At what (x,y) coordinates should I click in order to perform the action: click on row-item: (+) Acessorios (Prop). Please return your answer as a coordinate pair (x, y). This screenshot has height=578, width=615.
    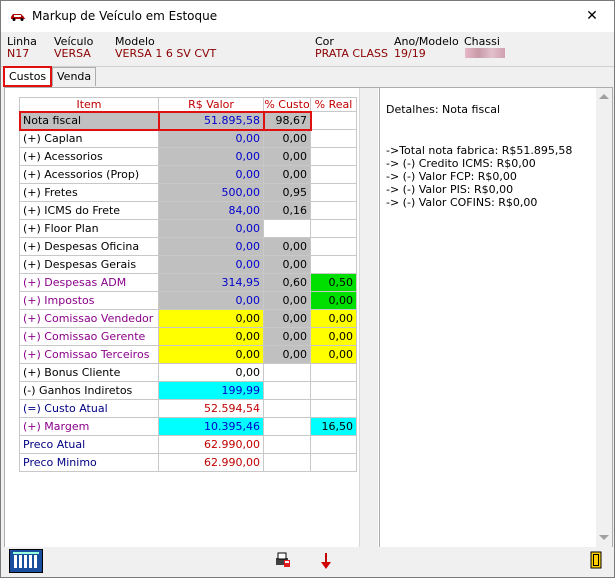
    Looking at the image, I should click on (89, 174).